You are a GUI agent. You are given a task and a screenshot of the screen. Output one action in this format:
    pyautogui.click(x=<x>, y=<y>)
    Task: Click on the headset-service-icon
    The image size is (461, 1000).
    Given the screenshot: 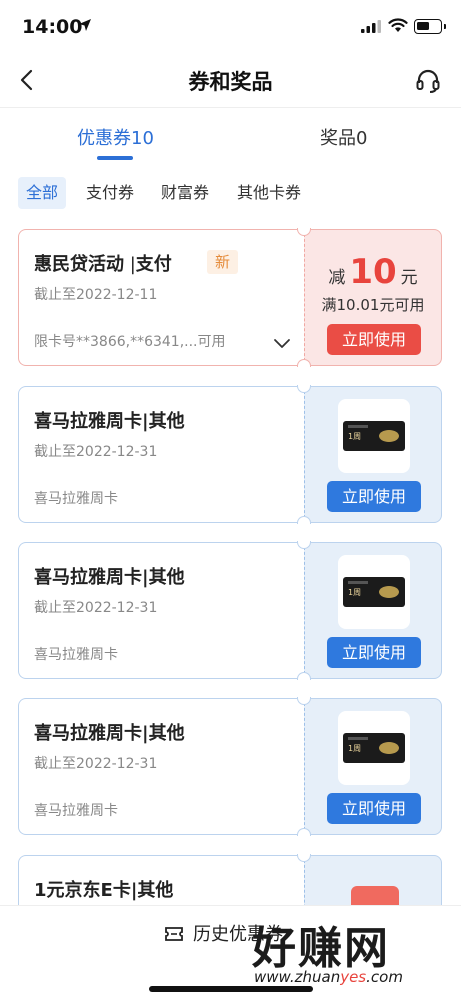 What is the action you would take?
    pyautogui.click(x=428, y=81)
    